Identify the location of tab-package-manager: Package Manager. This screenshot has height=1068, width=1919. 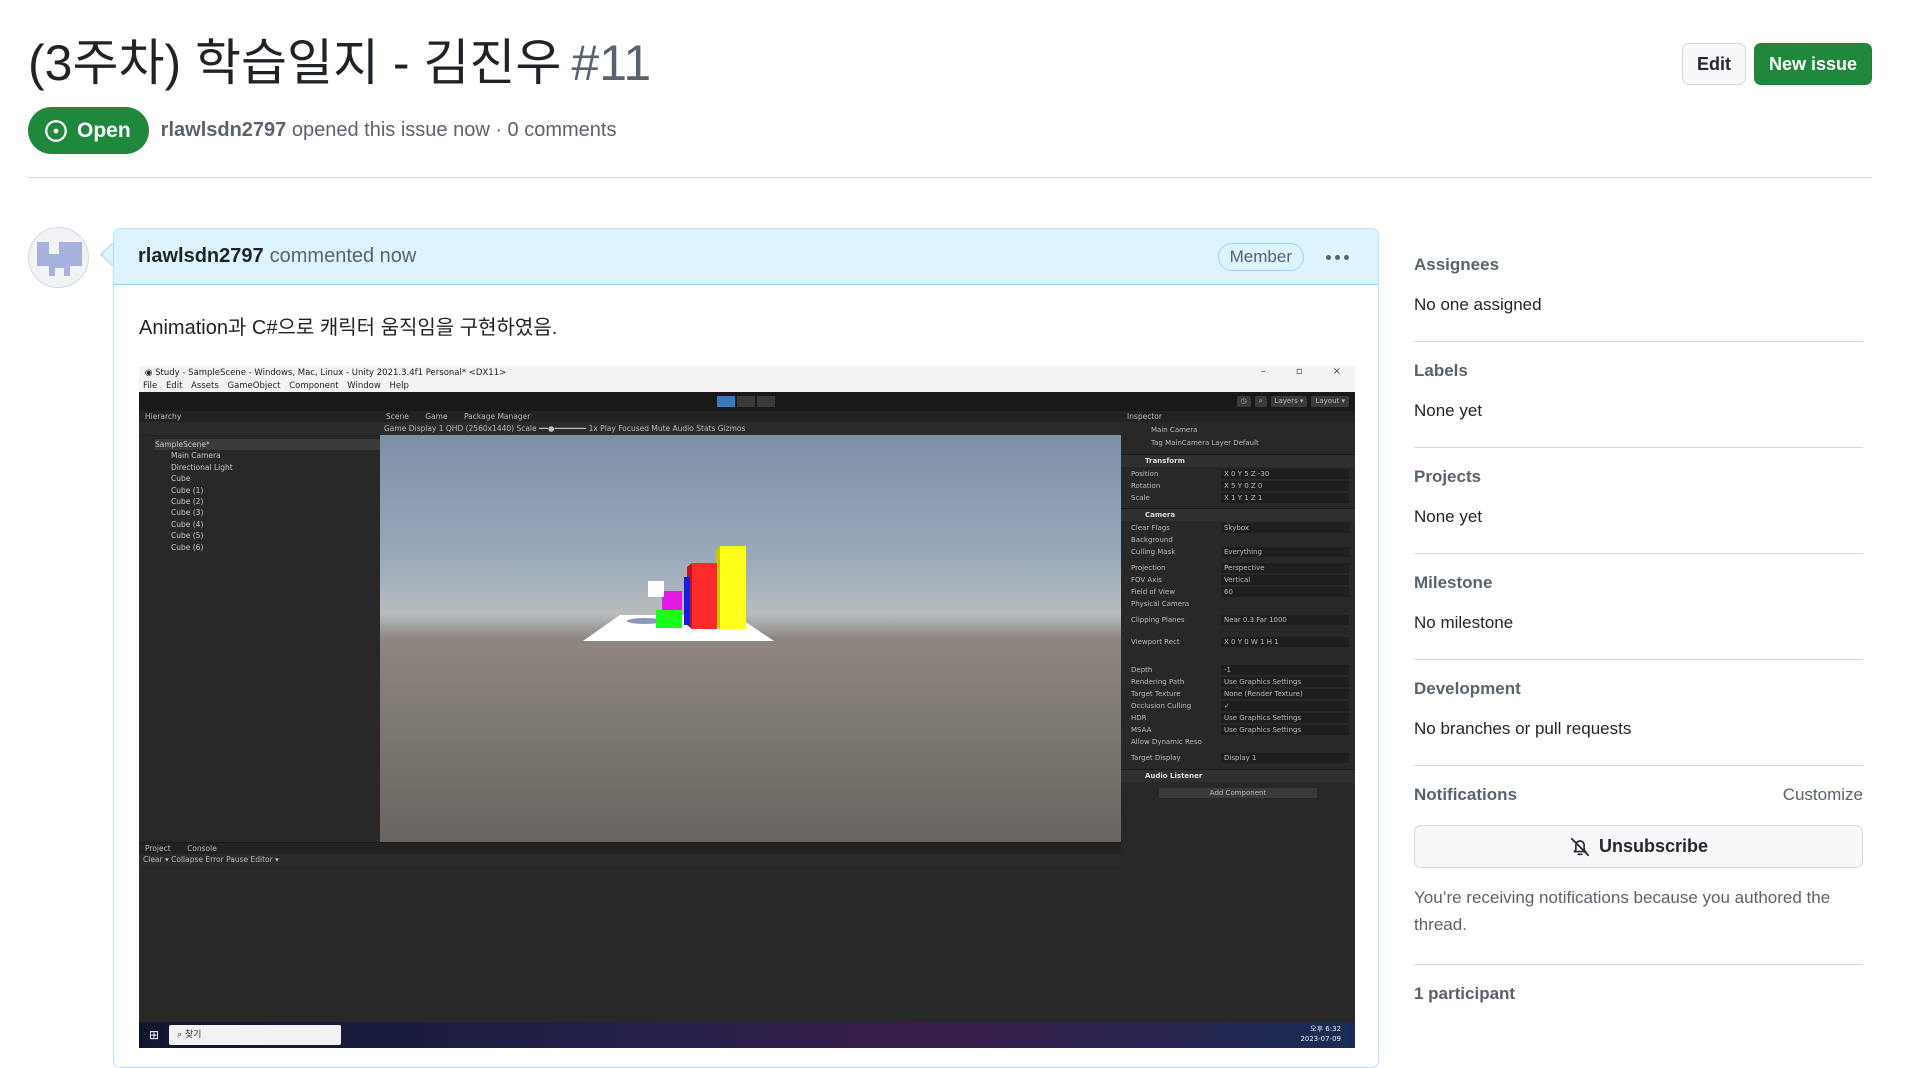
(497, 416).